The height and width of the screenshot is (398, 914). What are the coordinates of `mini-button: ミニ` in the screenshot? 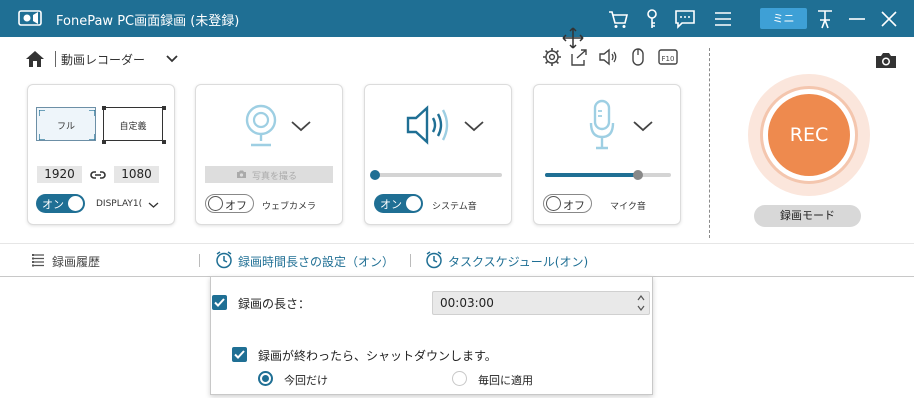 It's located at (783, 18).